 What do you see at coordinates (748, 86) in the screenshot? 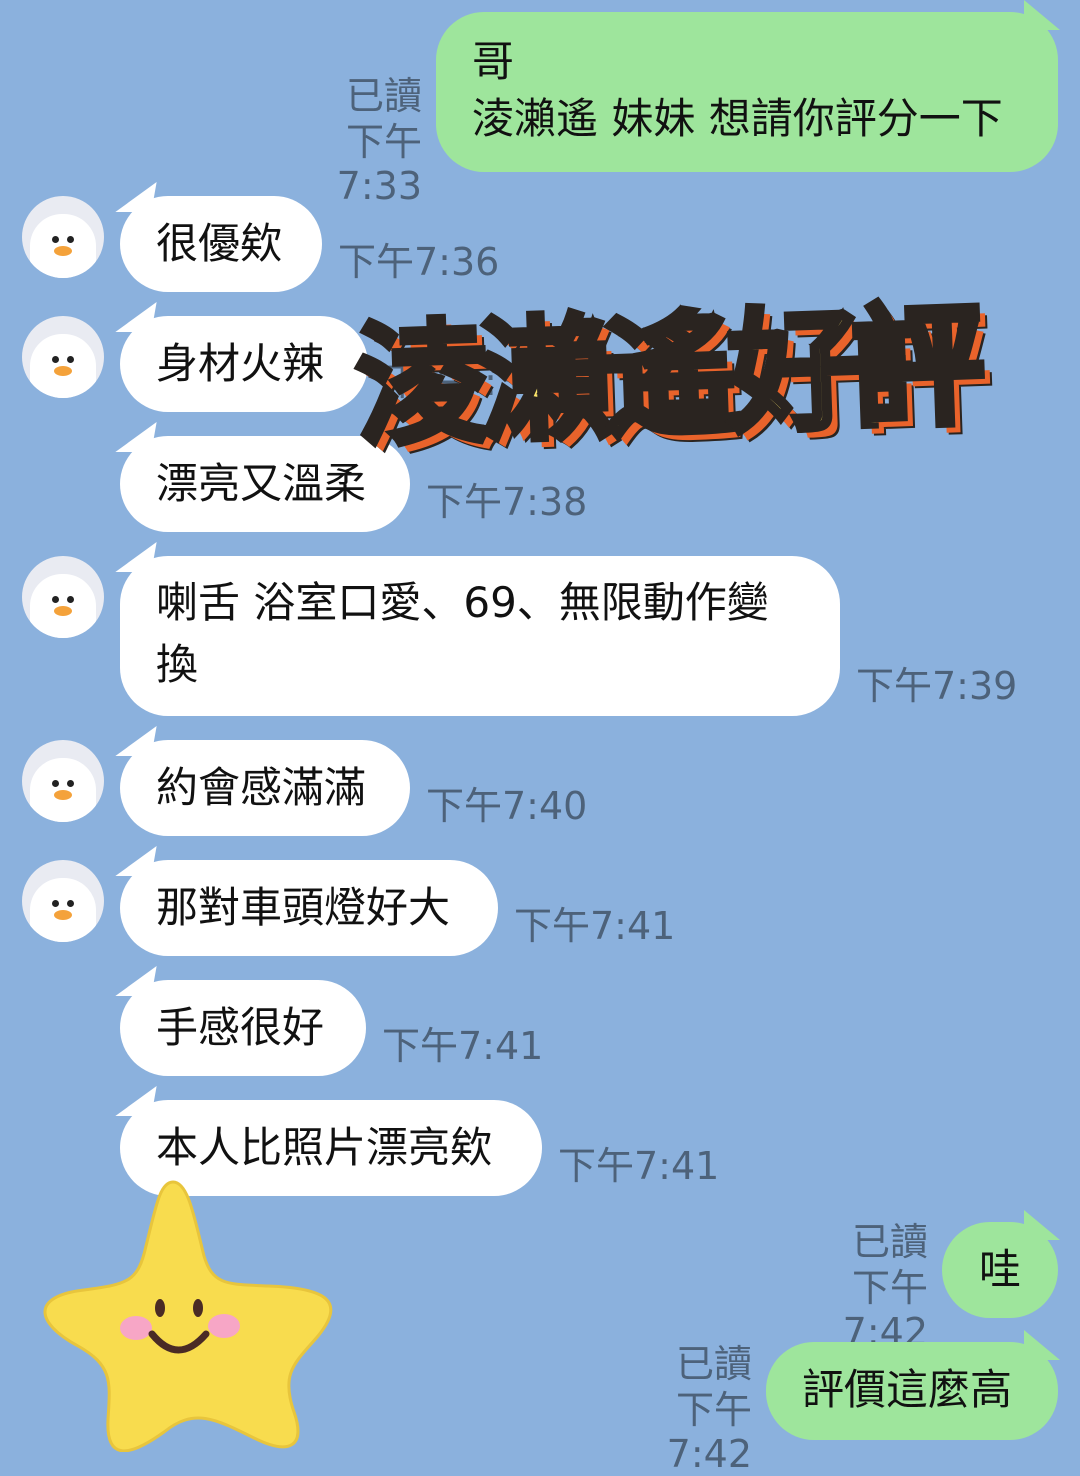
I see `outgoing-message: 哥 淩瀨遙 妹妹 想請你評分一下` at bounding box center [748, 86].